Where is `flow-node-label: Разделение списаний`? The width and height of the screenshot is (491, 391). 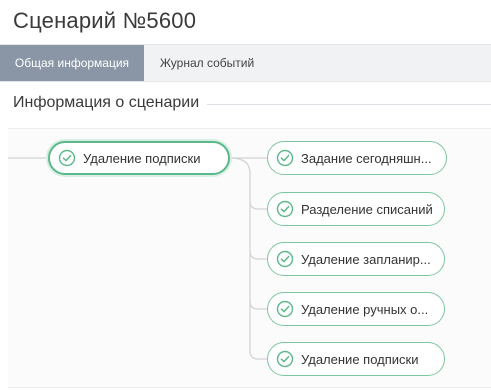
flow-node-label: Разделение списаний is located at coordinates (367, 209).